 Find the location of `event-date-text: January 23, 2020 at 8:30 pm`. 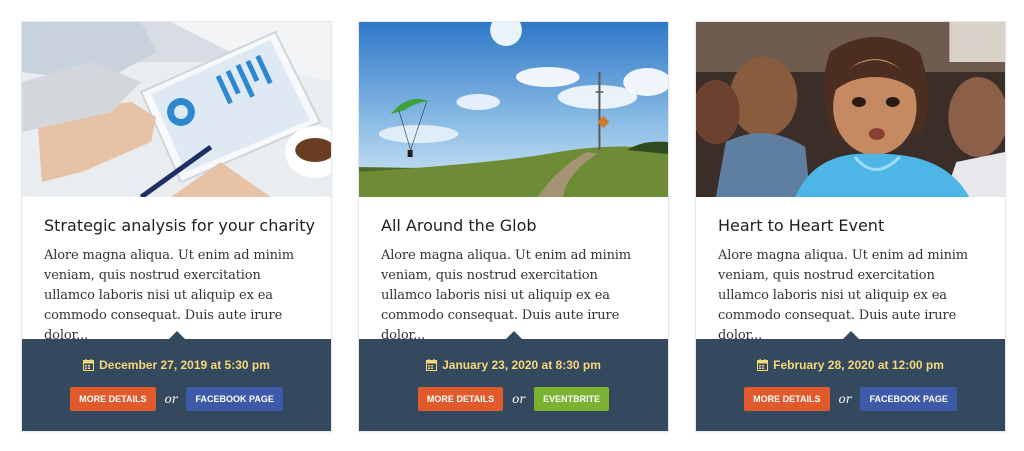

event-date-text: January 23, 2020 at 8:30 pm is located at coordinates (521, 365).